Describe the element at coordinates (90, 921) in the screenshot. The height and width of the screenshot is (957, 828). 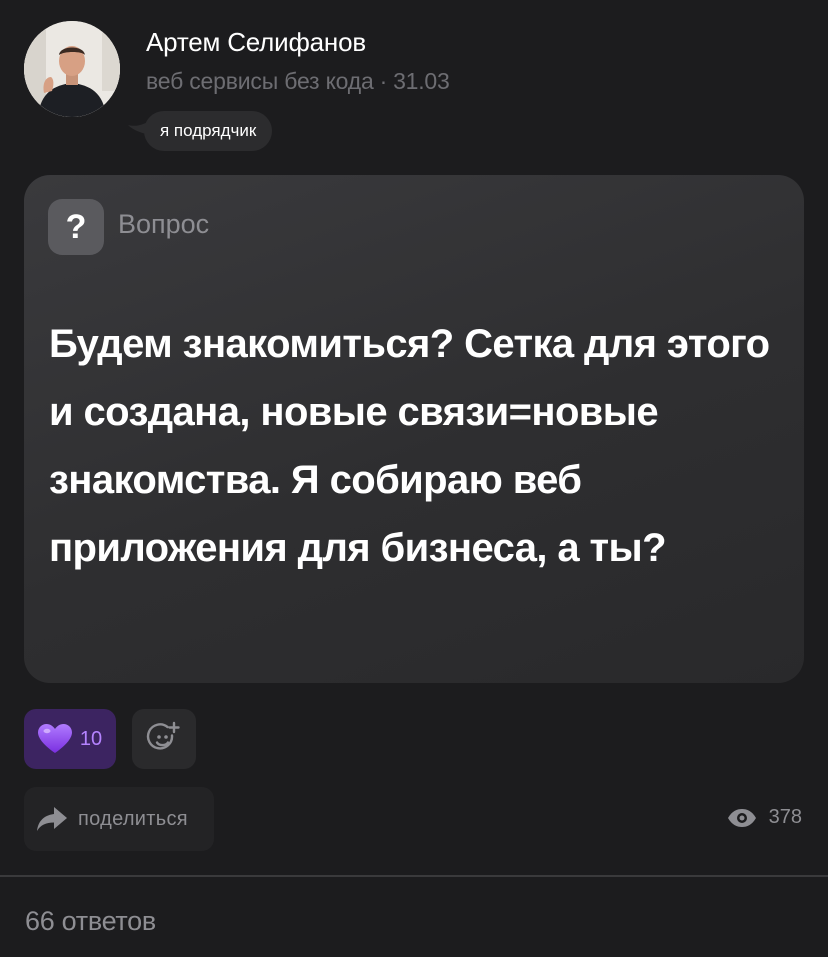
I see `replies-count: 66 ответов` at that location.